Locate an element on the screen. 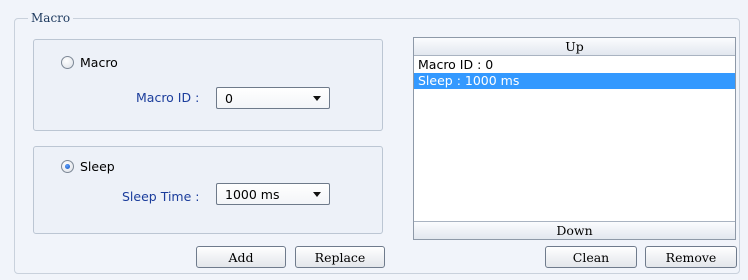 This screenshot has width=748, height=280. macro-group-title: Macro is located at coordinates (51, 18).